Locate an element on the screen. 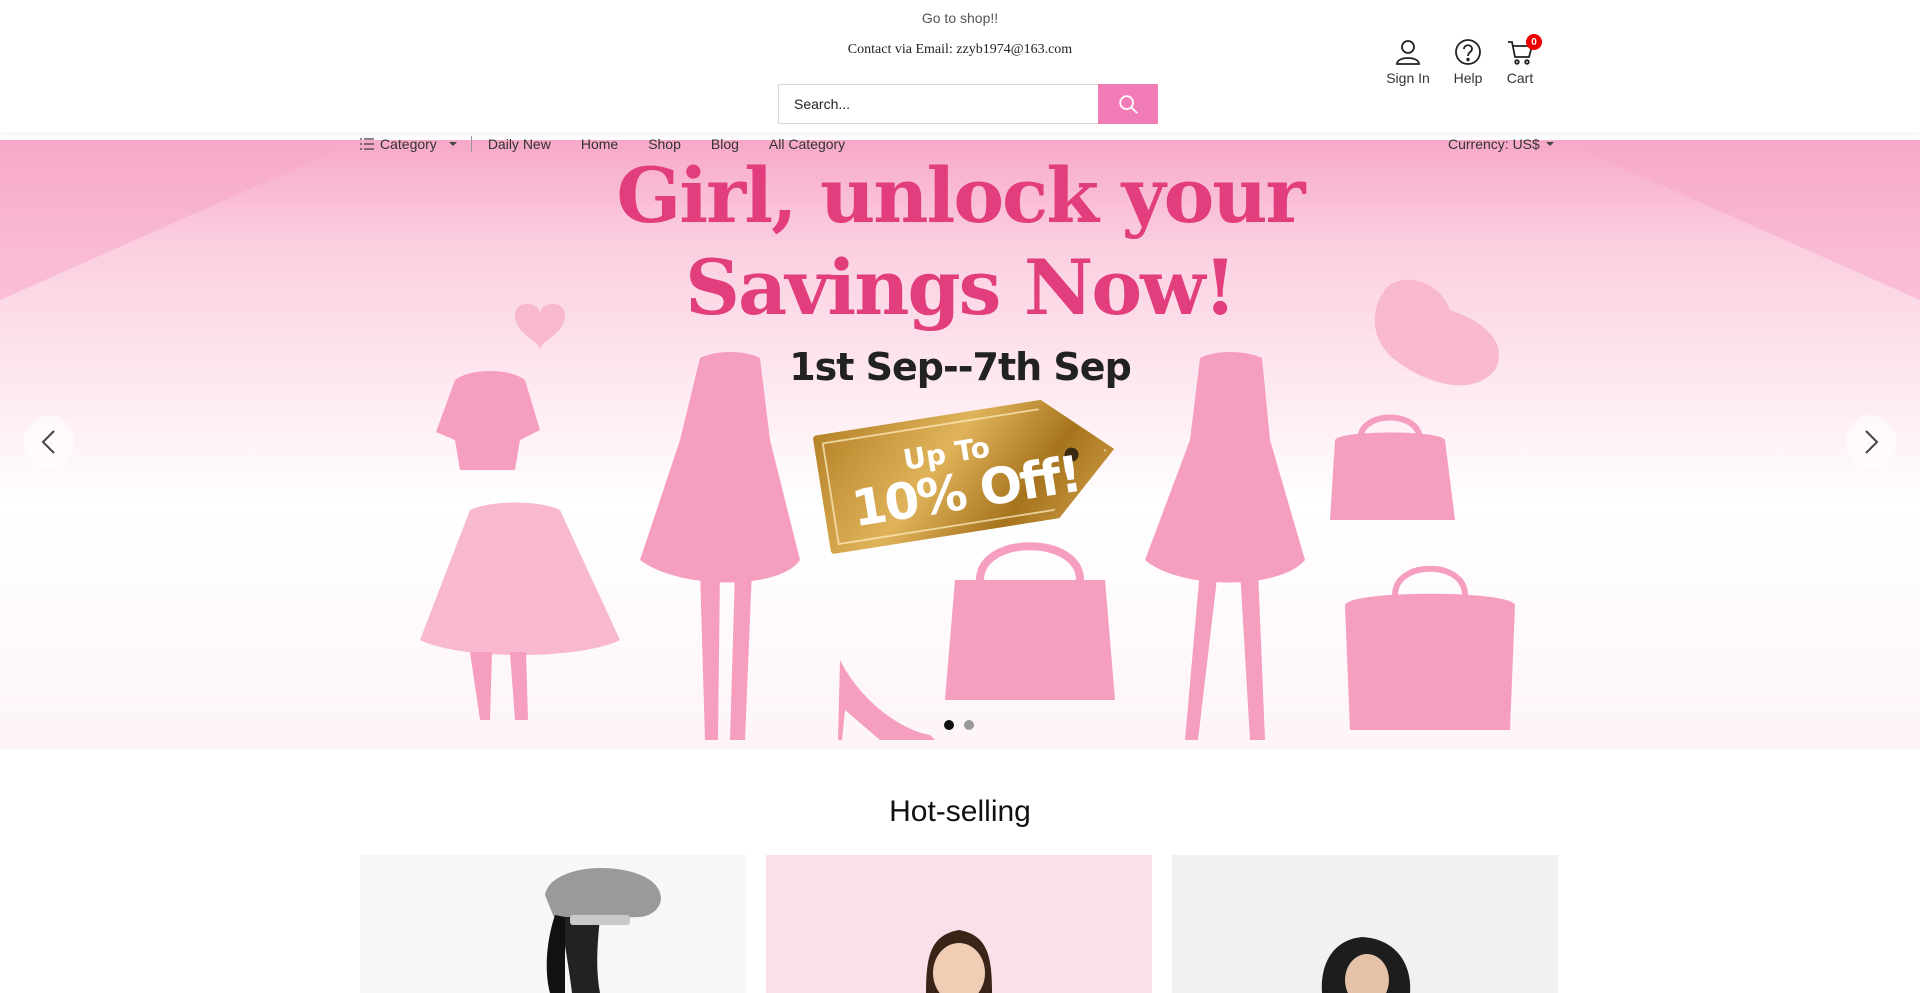  nav-daily-new: Daily New is located at coordinates (519, 144).